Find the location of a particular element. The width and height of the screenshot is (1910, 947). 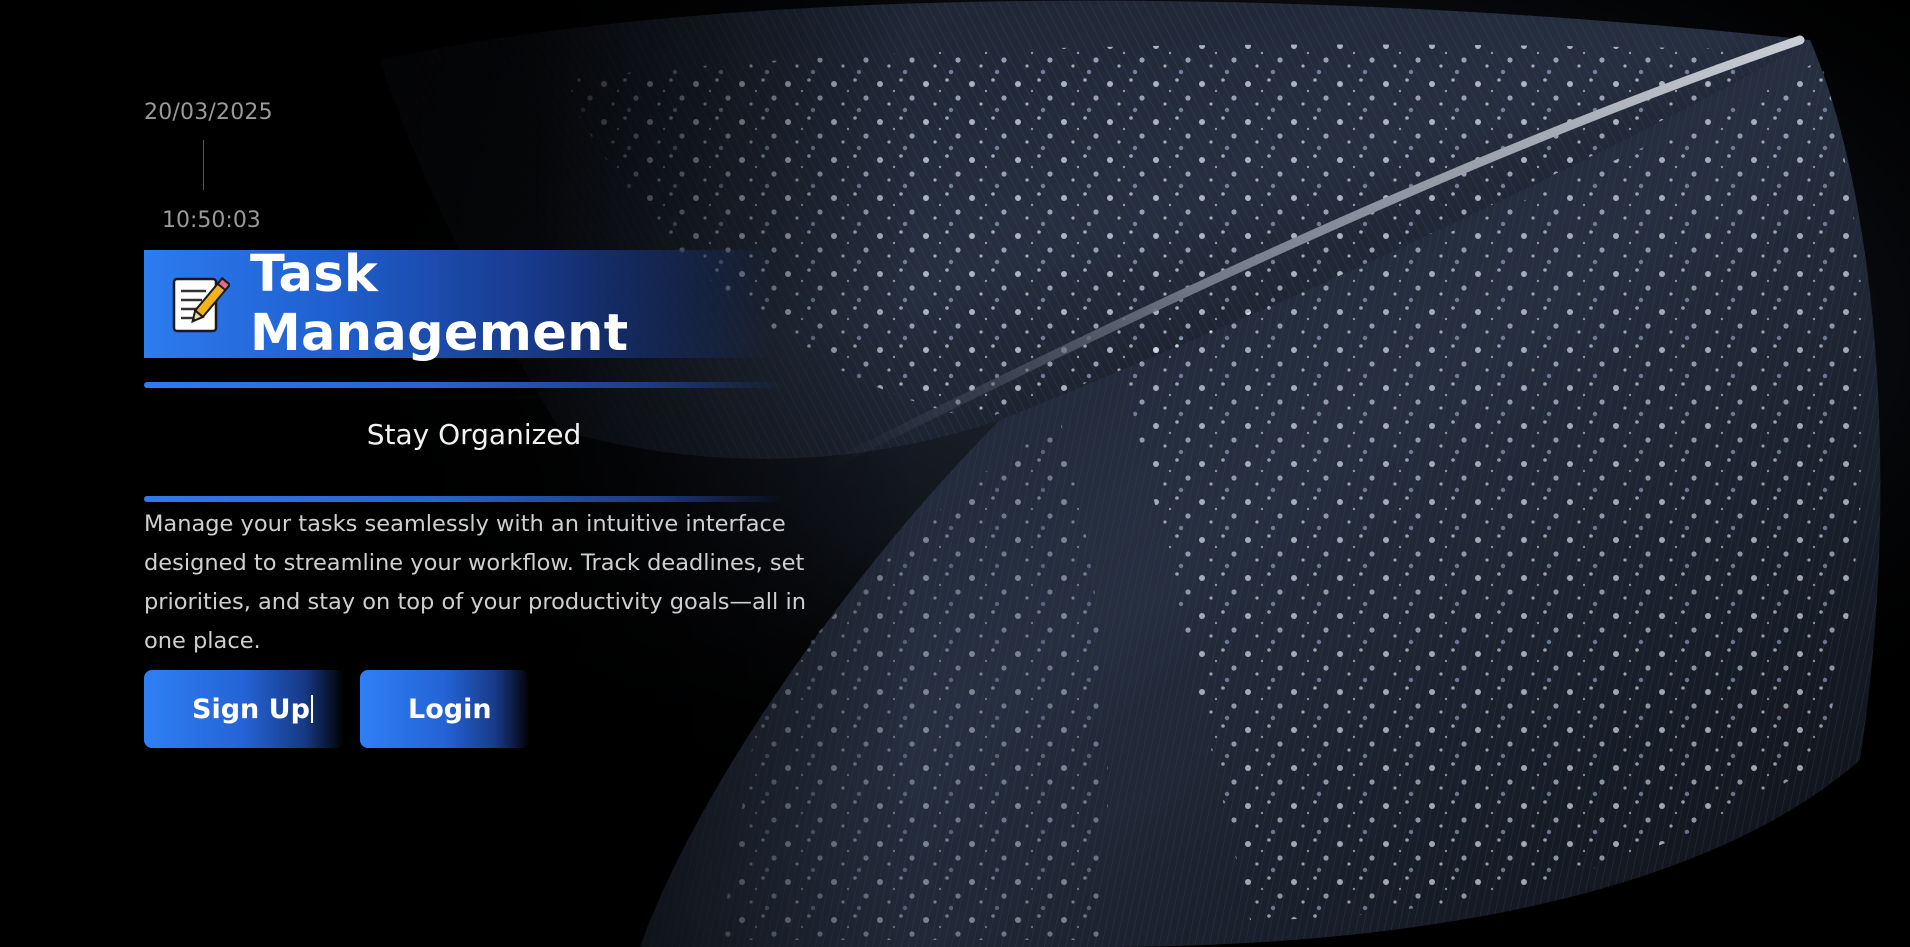

subtitle-divider is located at coordinates (464, 499).